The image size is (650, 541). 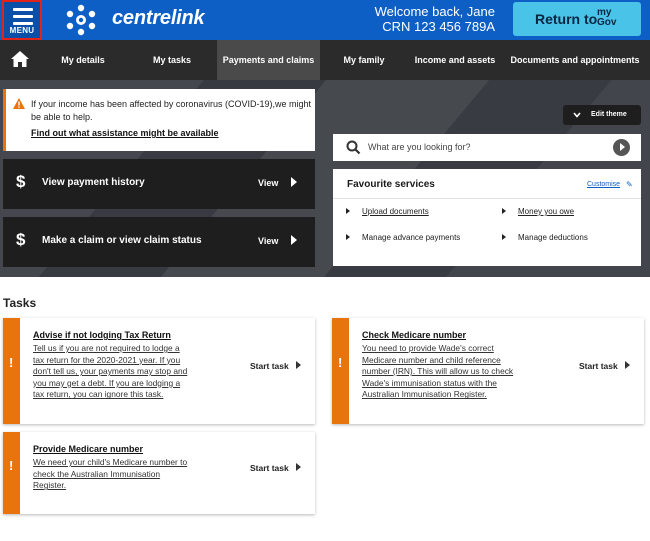 I want to click on return-to-mygov-button: Return to my Gov, so click(x=577, y=19).